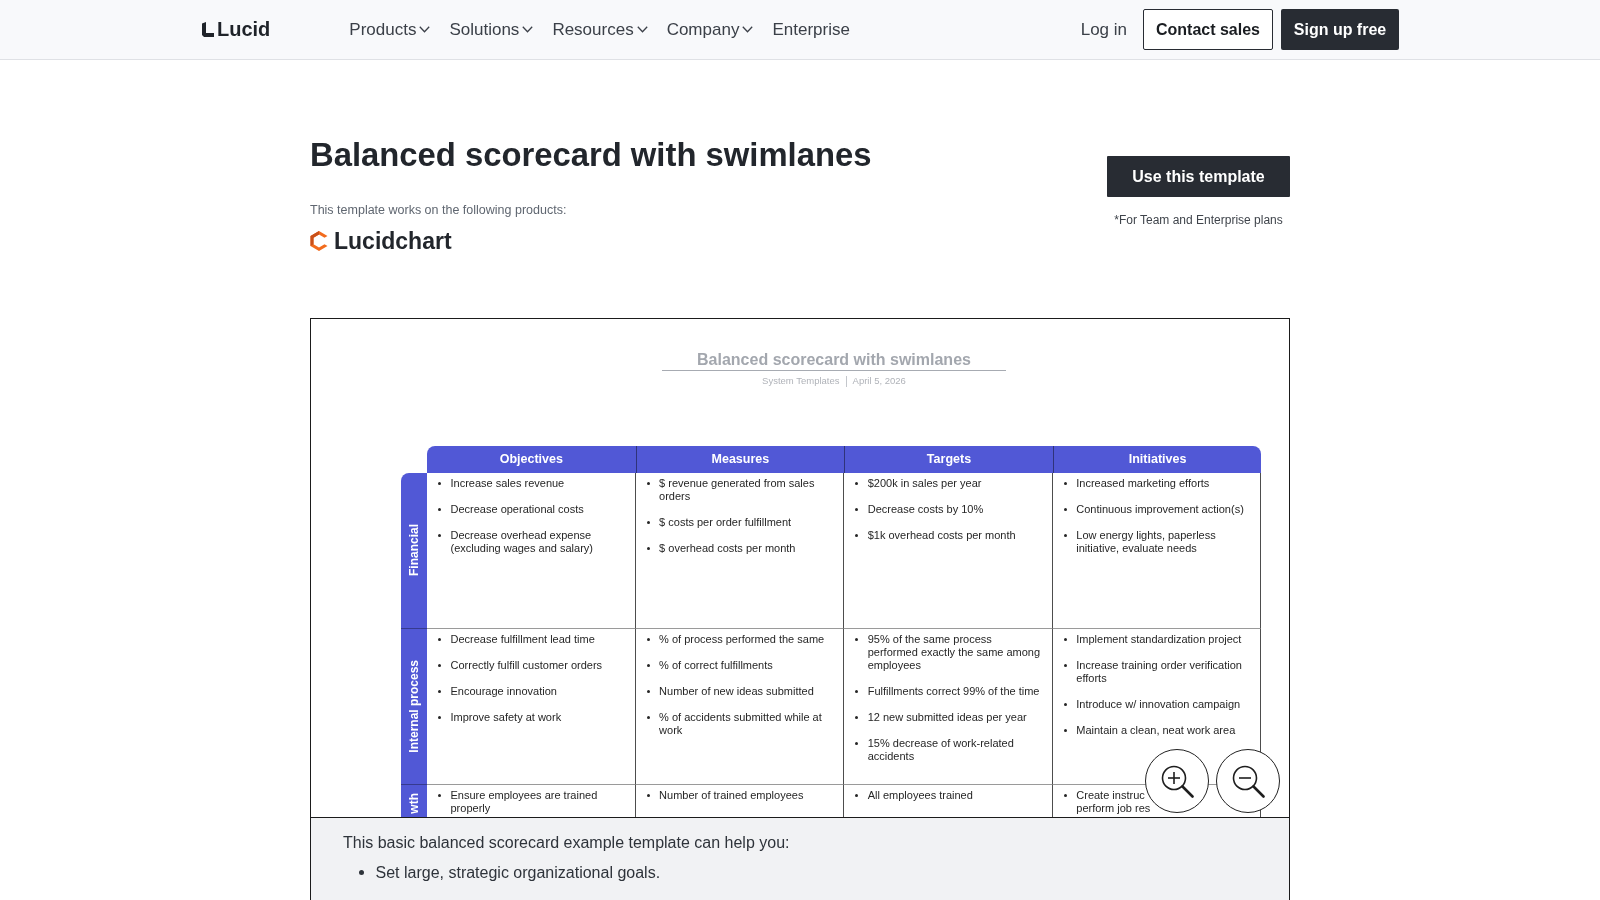 The width and height of the screenshot is (1600, 900). What do you see at coordinates (736, 691) in the screenshot?
I see `list-item-text: Number of new ideas submitted` at bounding box center [736, 691].